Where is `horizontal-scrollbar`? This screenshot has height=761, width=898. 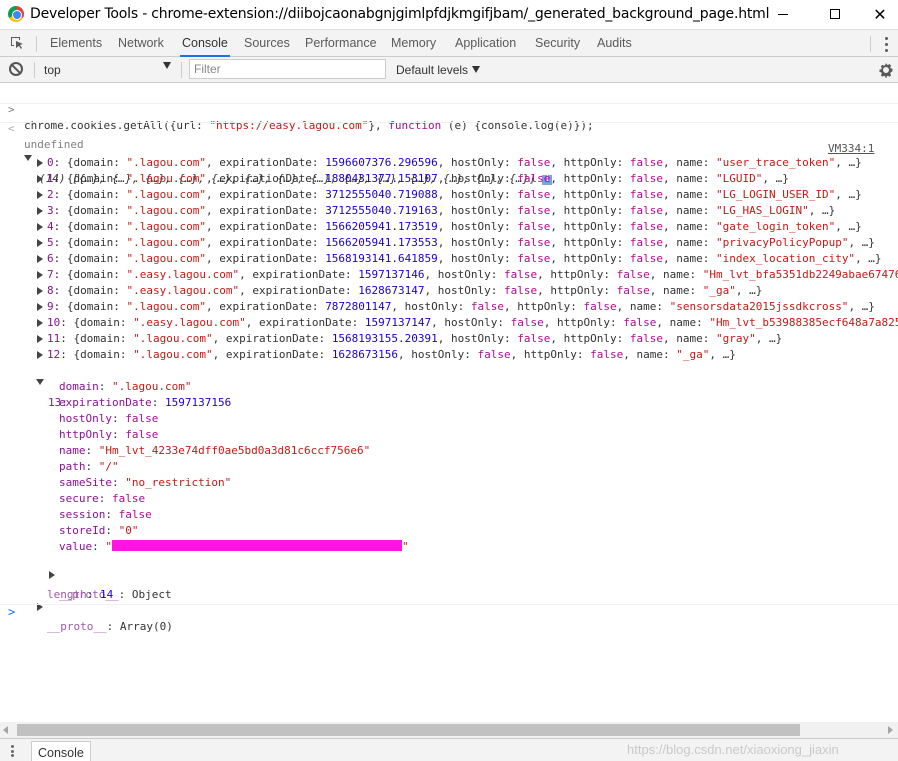
horizontal-scrollbar is located at coordinates (449, 730).